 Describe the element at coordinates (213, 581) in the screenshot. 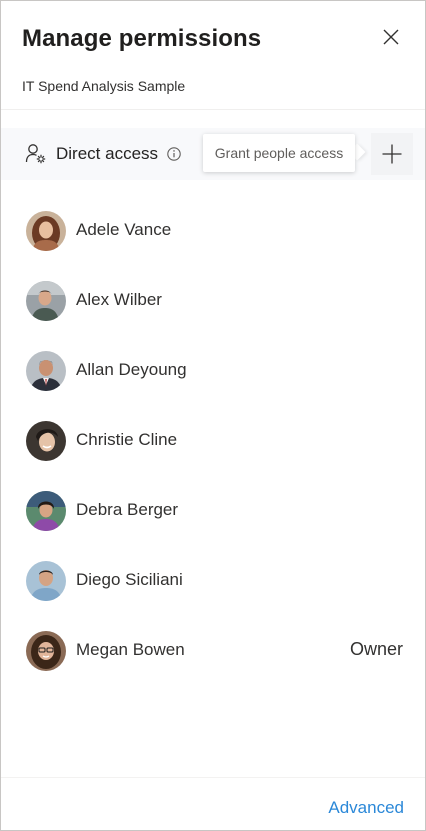

I see `person-row: Diego Siciliani` at that location.